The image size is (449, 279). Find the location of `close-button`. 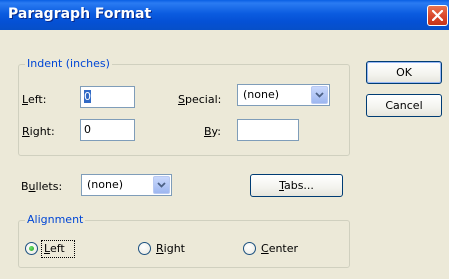

close-button is located at coordinates (437, 15).